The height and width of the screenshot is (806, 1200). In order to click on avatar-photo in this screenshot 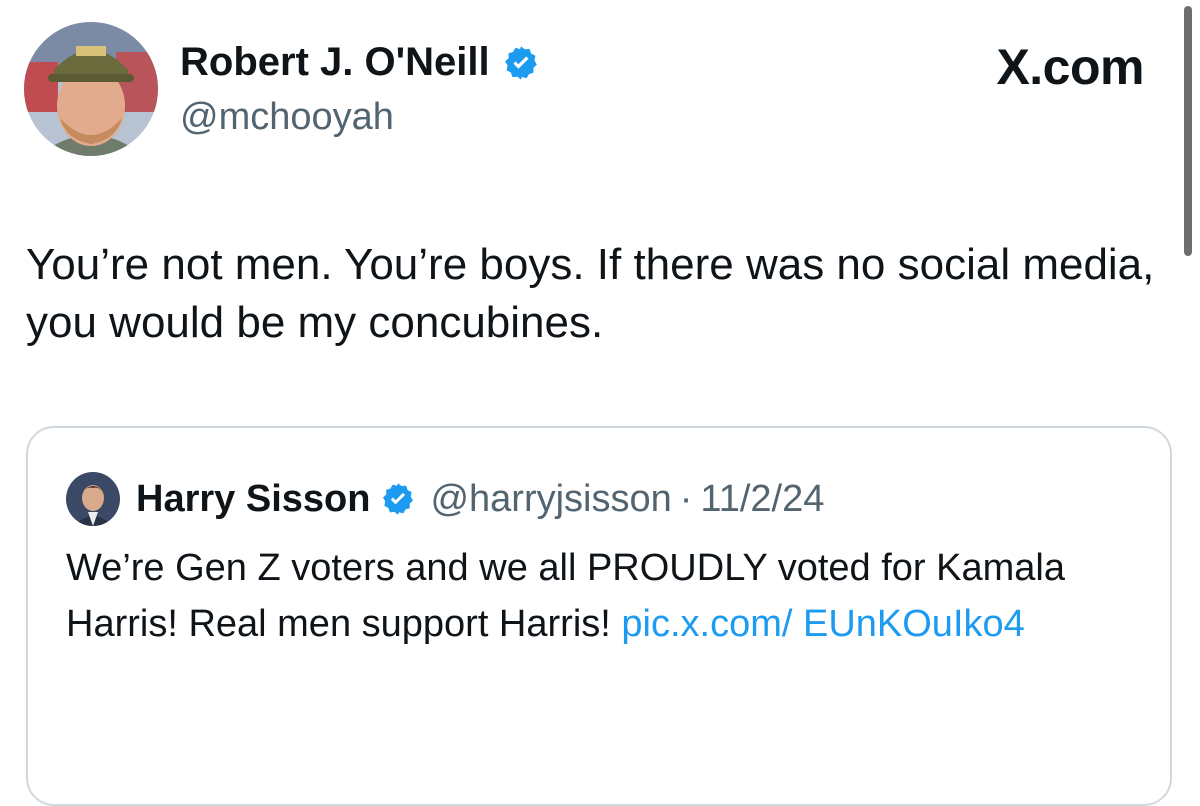, I will do `click(91, 89)`.